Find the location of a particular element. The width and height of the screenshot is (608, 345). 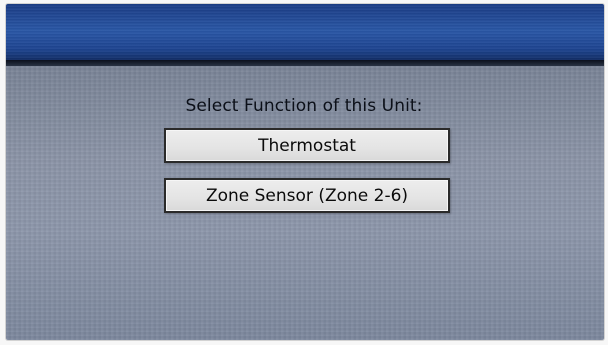

thermostat-button: Thermostat is located at coordinates (307, 145).